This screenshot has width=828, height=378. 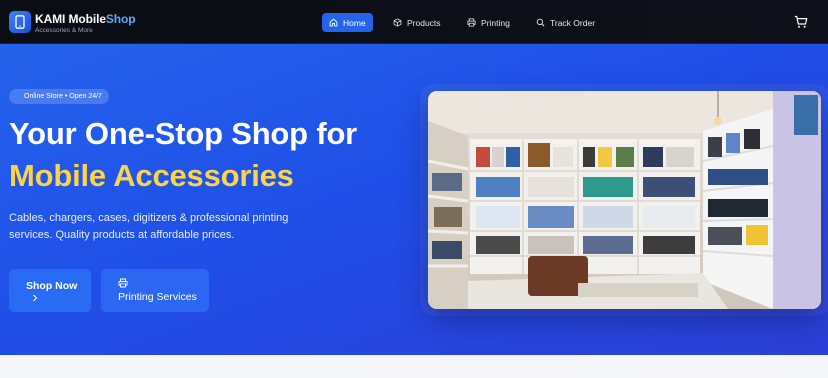 What do you see at coordinates (333, 22) in the screenshot?
I see `home-icon` at bounding box center [333, 22].